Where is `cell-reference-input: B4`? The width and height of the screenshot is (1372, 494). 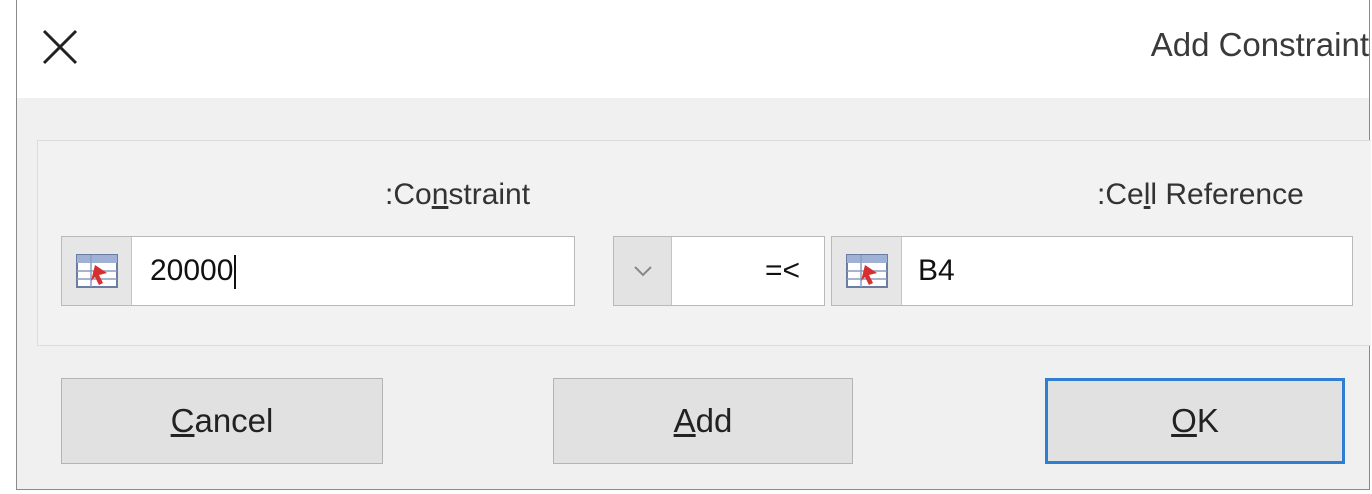
cell-reference-input: B4 is located at coordinates (1092, 271).